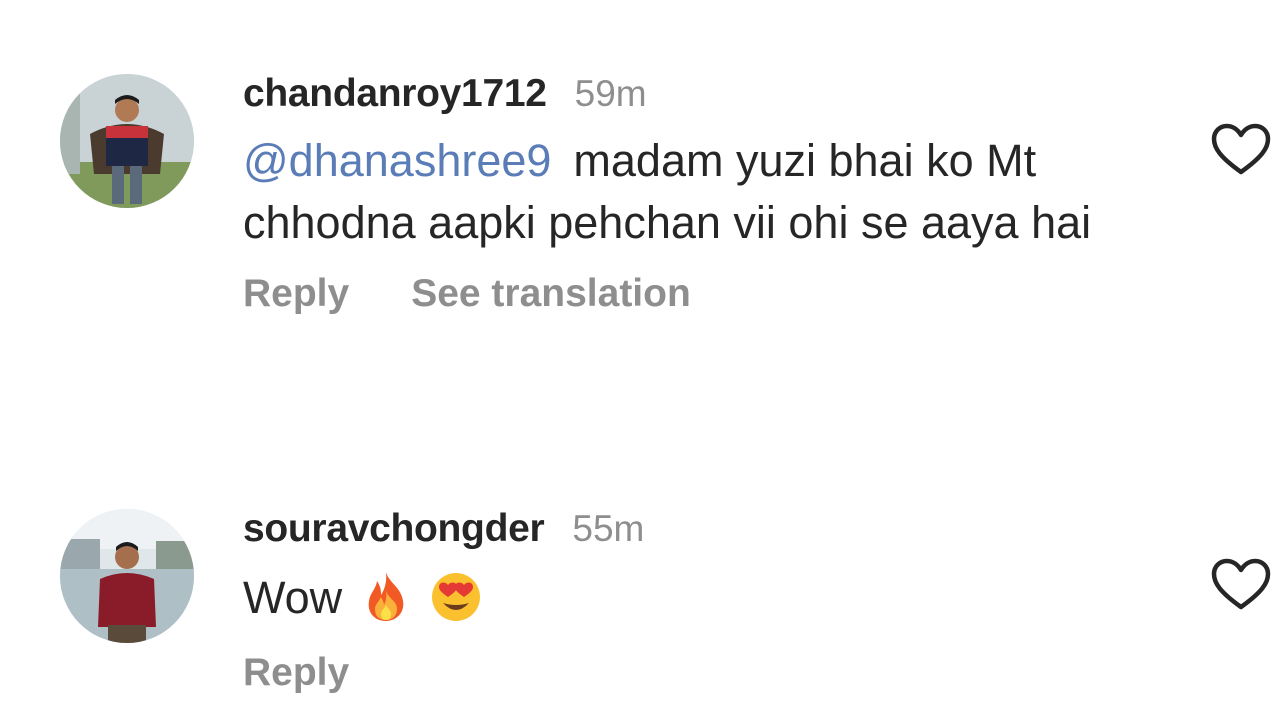  I want to click on see-translation-button: See translation, so click(551, 294).